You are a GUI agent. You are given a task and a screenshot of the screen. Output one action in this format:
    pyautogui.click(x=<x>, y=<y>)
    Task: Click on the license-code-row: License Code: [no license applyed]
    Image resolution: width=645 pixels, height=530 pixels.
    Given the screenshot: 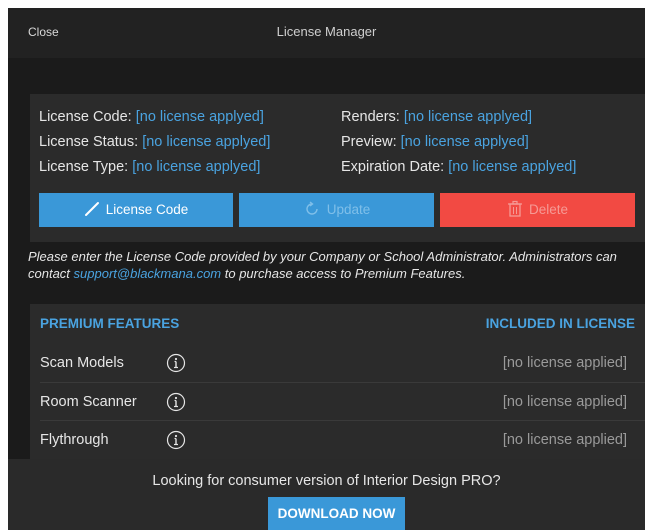 What is the action you would take?
    pyautogui.click(x=151, y=117)
    